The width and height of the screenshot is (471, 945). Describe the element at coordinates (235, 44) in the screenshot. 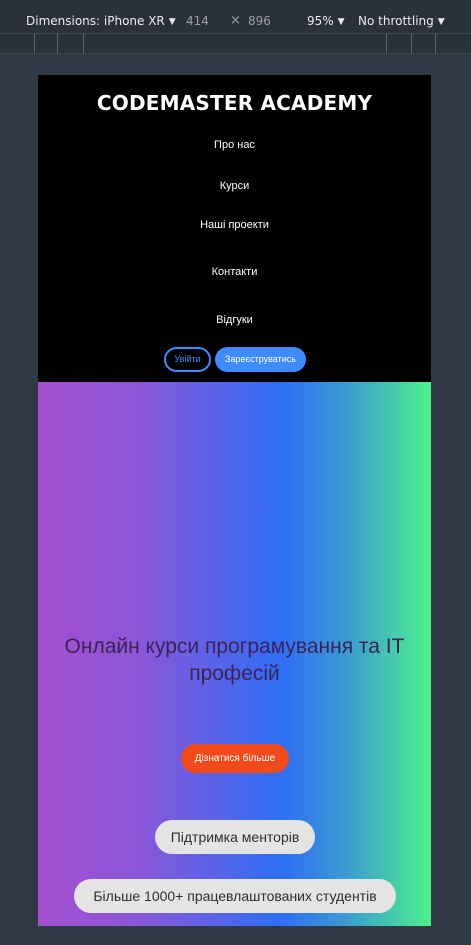

I see `media-query-ruler` at that location.